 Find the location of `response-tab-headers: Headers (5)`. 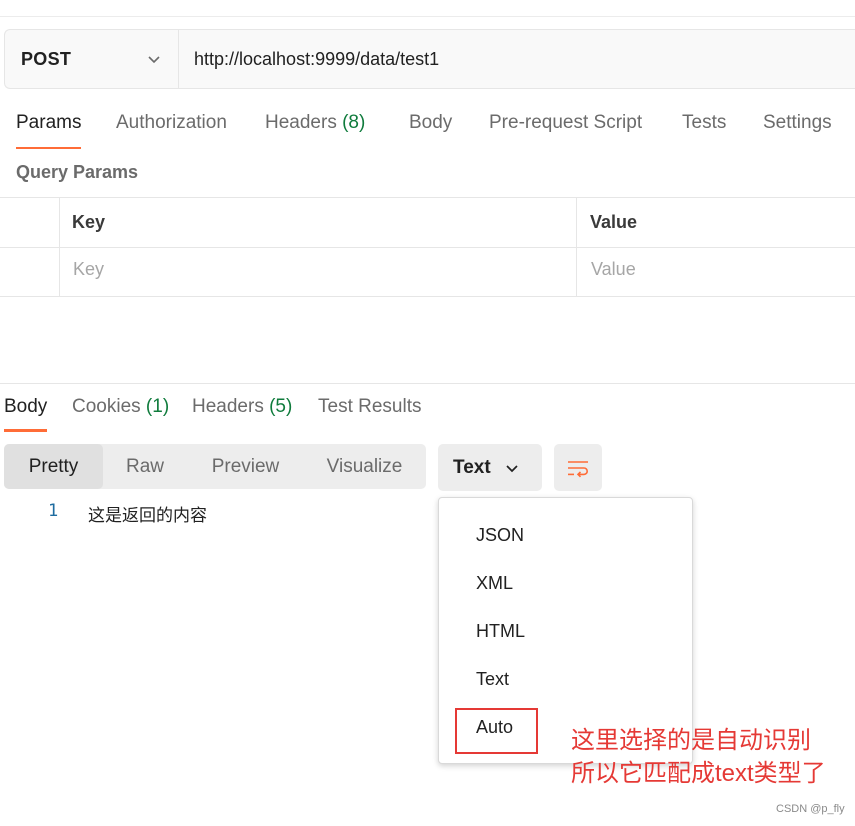

response-tab-headers: Headers (5) is located at coordinates (242, 414).